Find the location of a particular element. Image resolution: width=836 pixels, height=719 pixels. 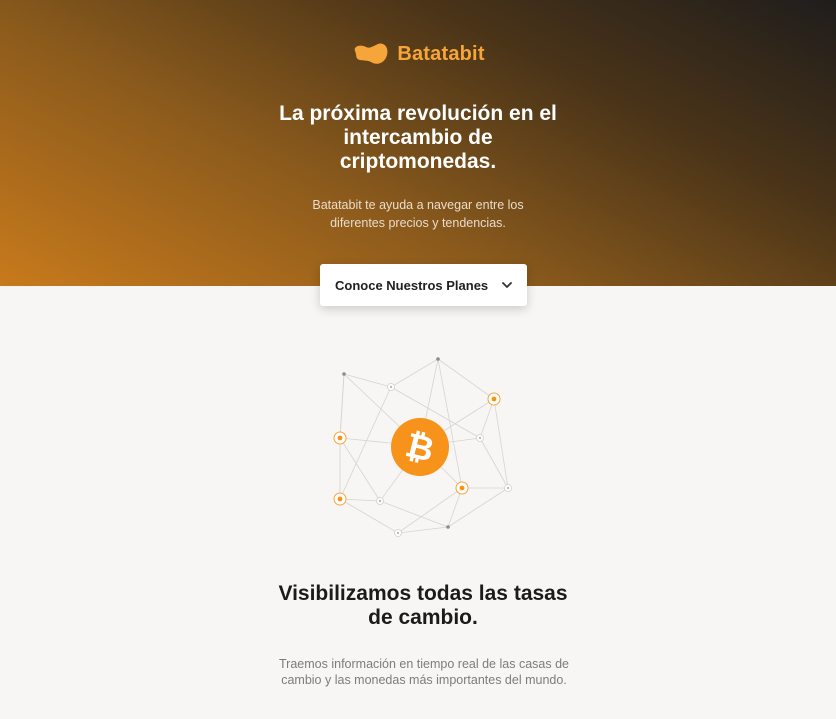

crypto-network-illustration: ₿ is located at coordinates (422, 447).